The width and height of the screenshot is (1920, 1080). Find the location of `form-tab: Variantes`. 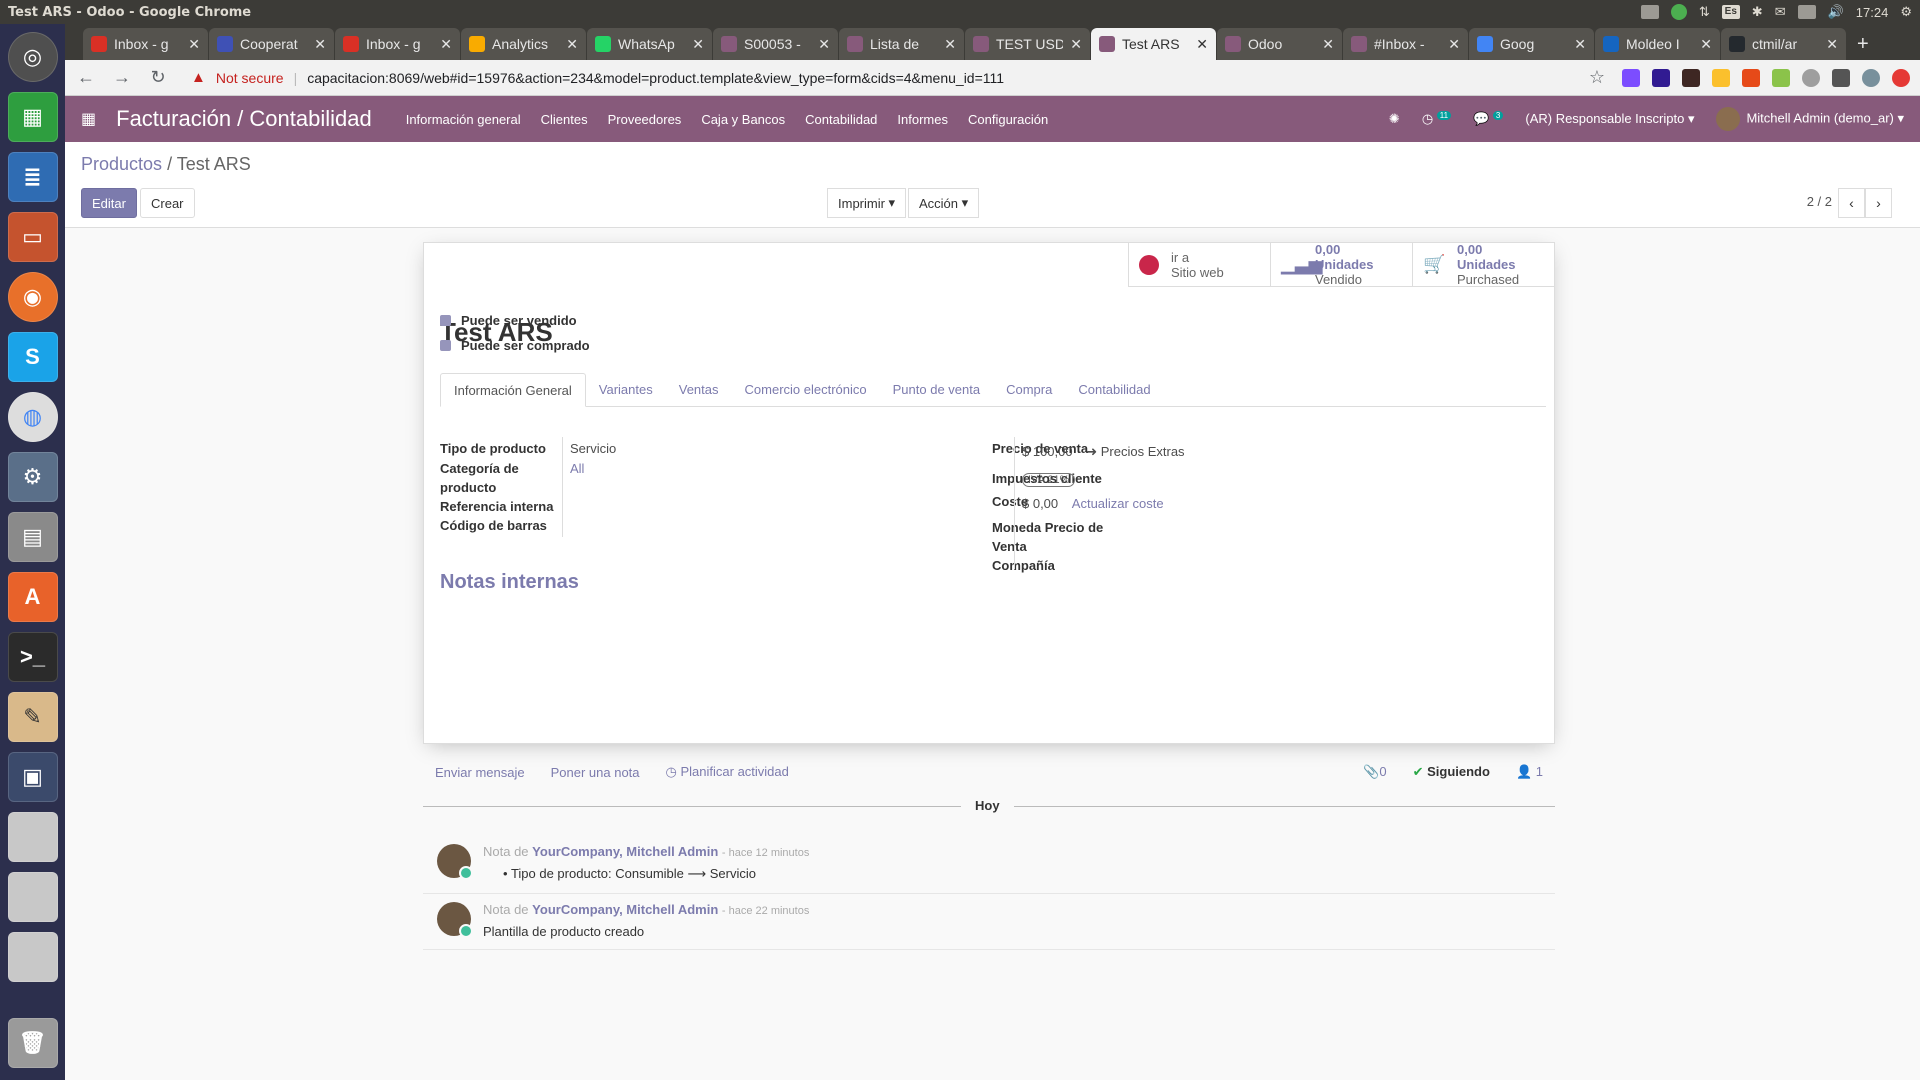

form-tab: Variantes is located at coordinates (626, 389).